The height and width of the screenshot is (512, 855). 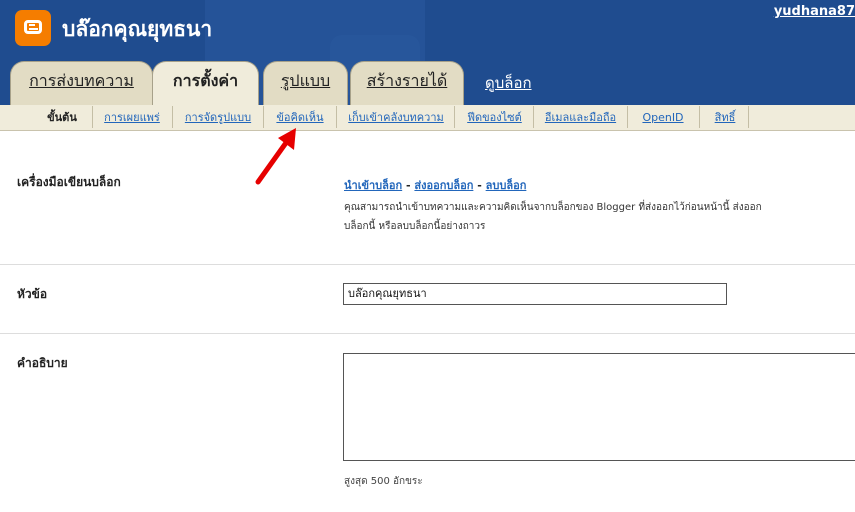 I want to click on blog-title: บล๊อกคุณยุทธนา, so click(x=137, y=29).